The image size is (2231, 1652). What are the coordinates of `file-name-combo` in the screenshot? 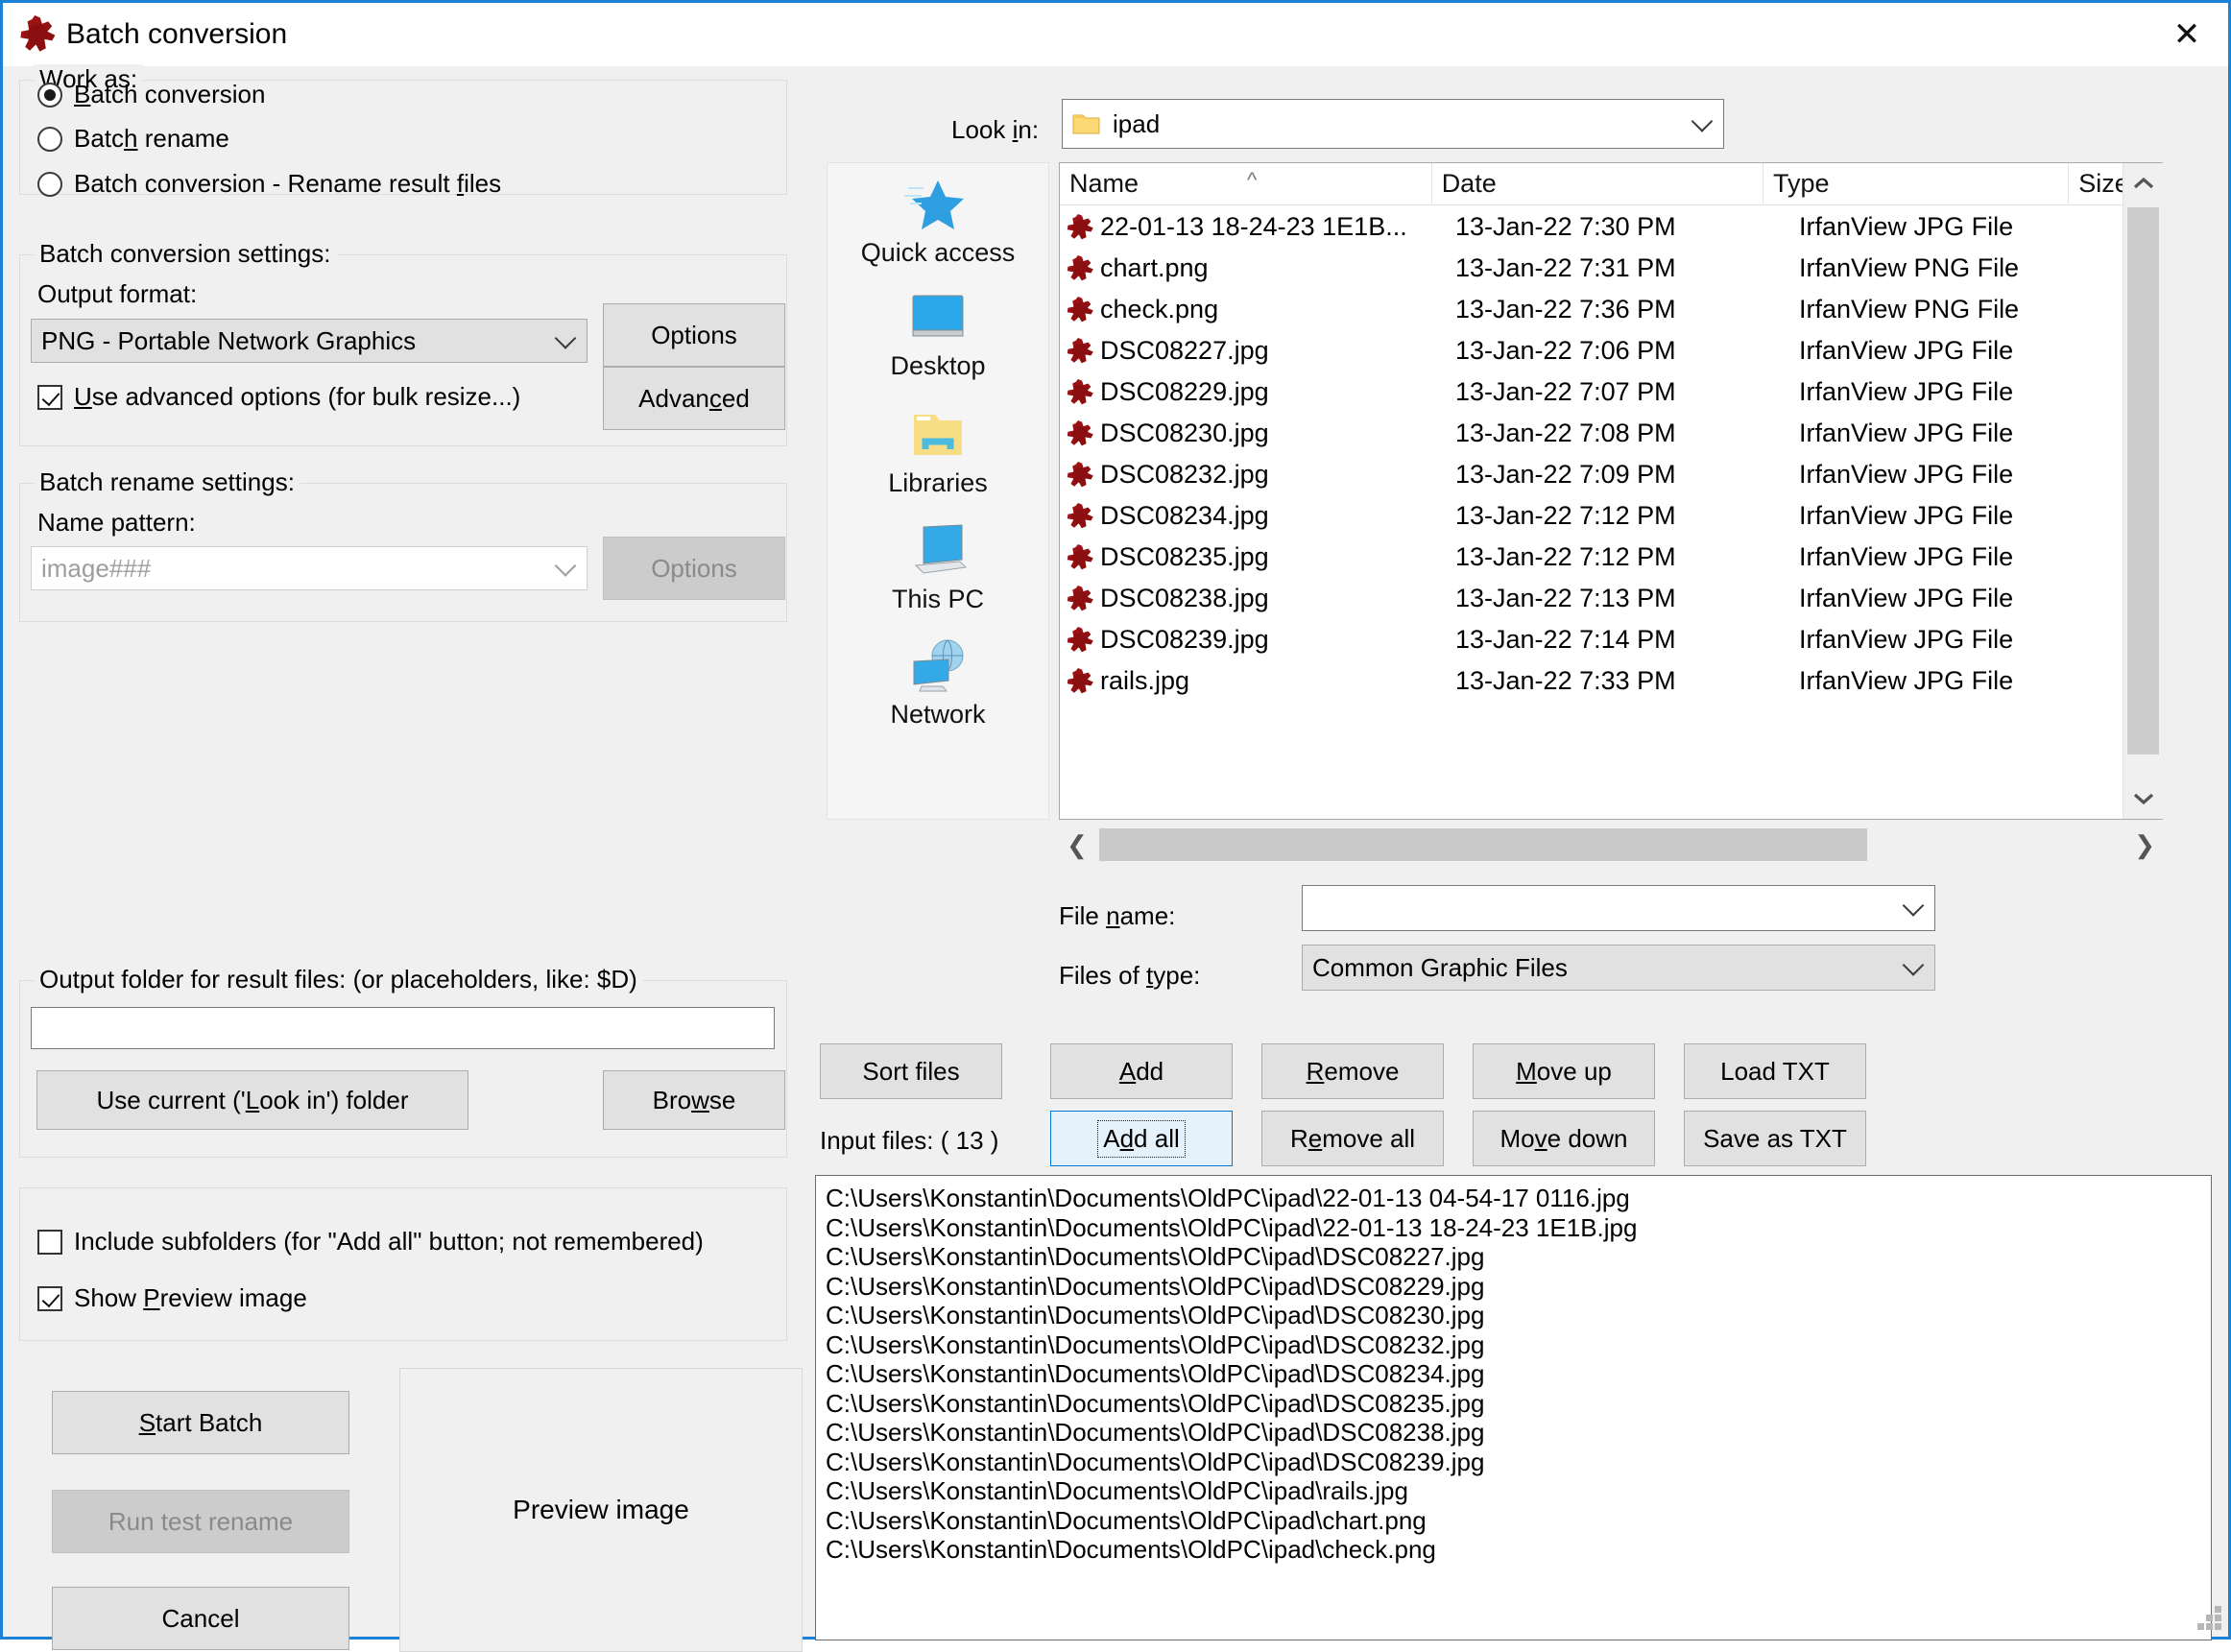 It's located at (1619, 908).